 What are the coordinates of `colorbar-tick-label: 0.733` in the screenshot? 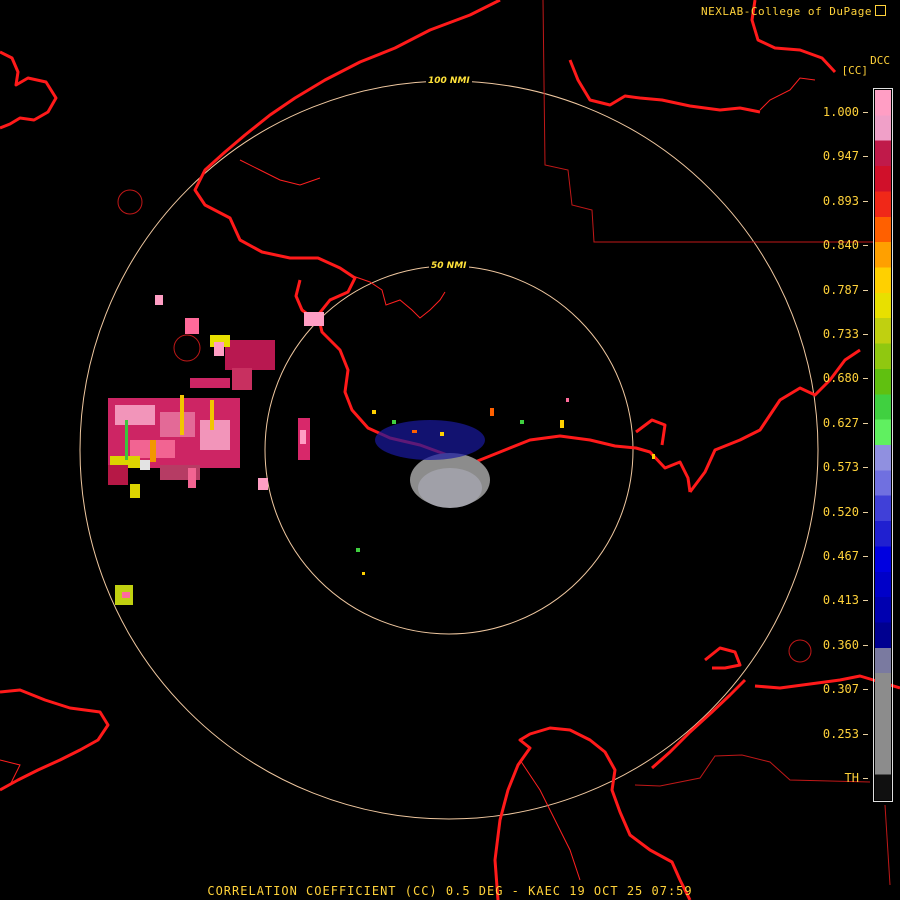 It's located at (845, 334).